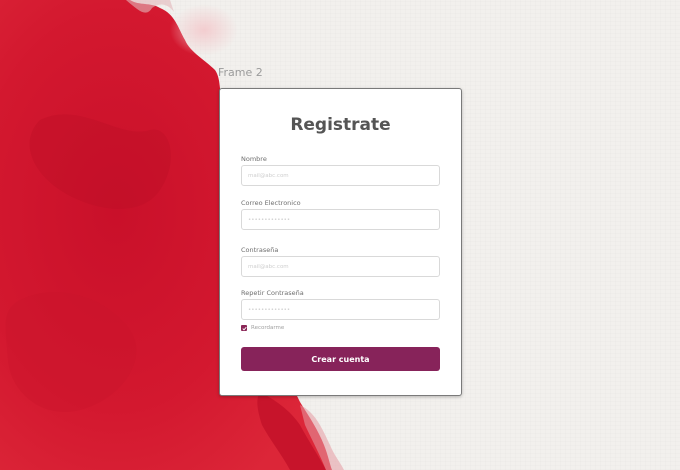  I want to click on form-title: Registrate, so click(340, 125).